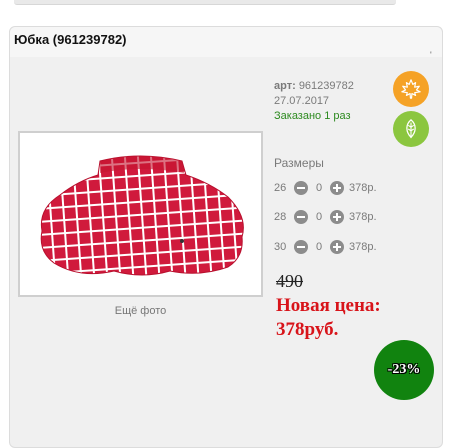 Image resolution: width=454 pixels, height=448 pixels. What do you see at coordinates (140, 311) in the screenshot?
I see `more-photos-link: Ещё фото` at bounding box center [140, 311].